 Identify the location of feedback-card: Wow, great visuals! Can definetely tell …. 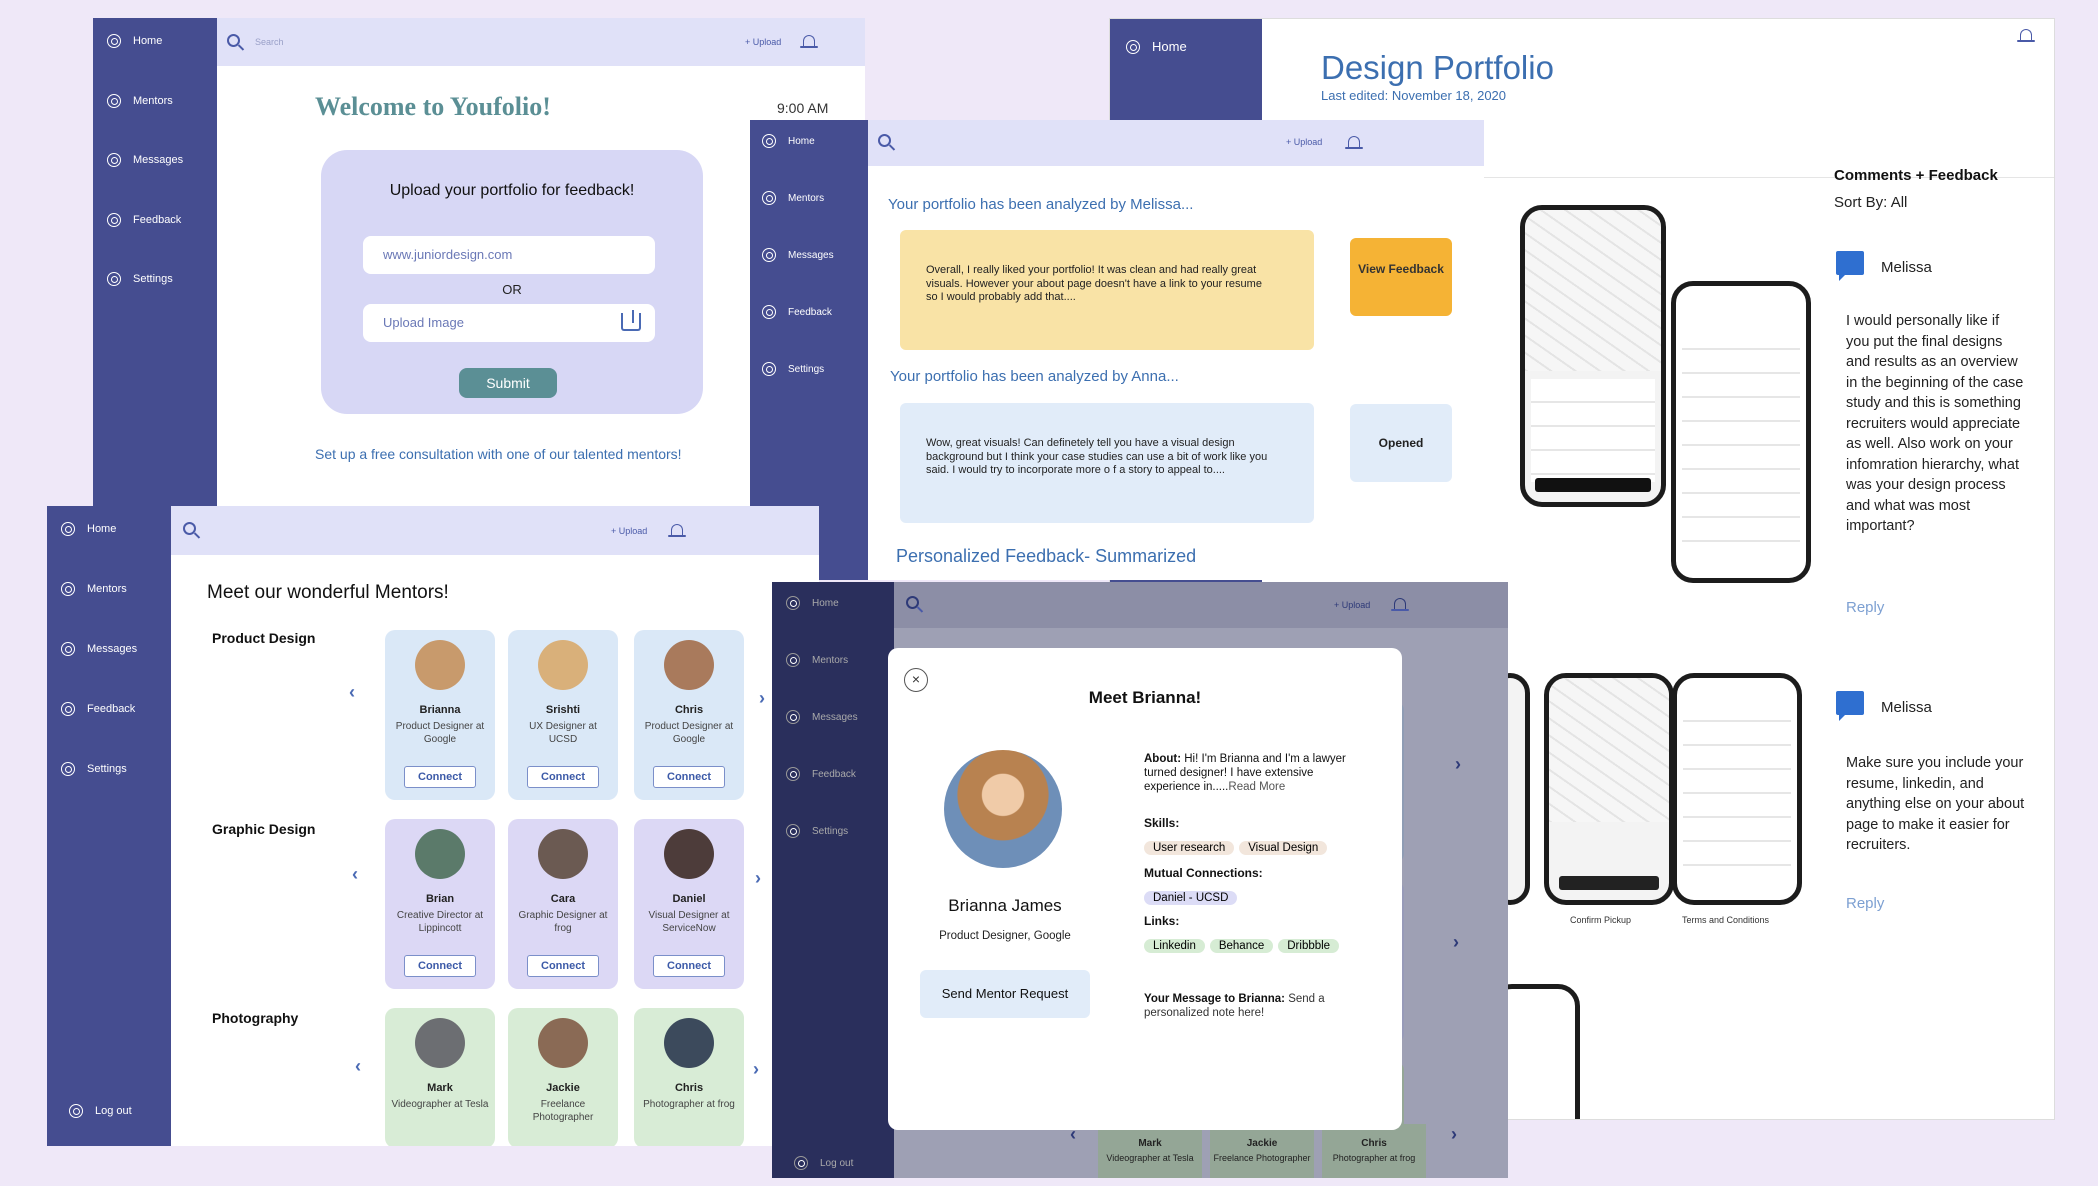
(1107, 463).